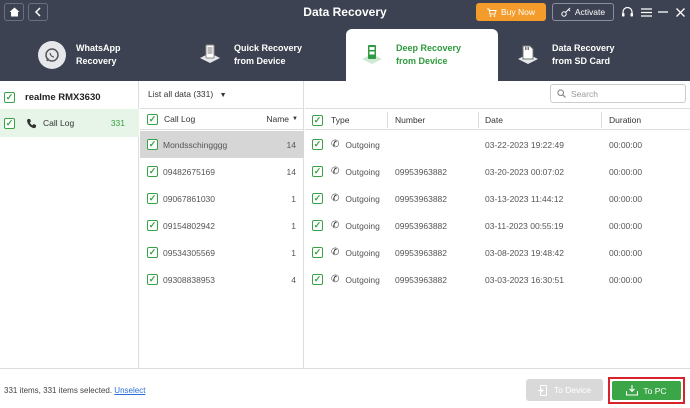 The width and height of the screenshot is (690, 408). I want to click on contact-name: 09067861030, so click(189, 198).